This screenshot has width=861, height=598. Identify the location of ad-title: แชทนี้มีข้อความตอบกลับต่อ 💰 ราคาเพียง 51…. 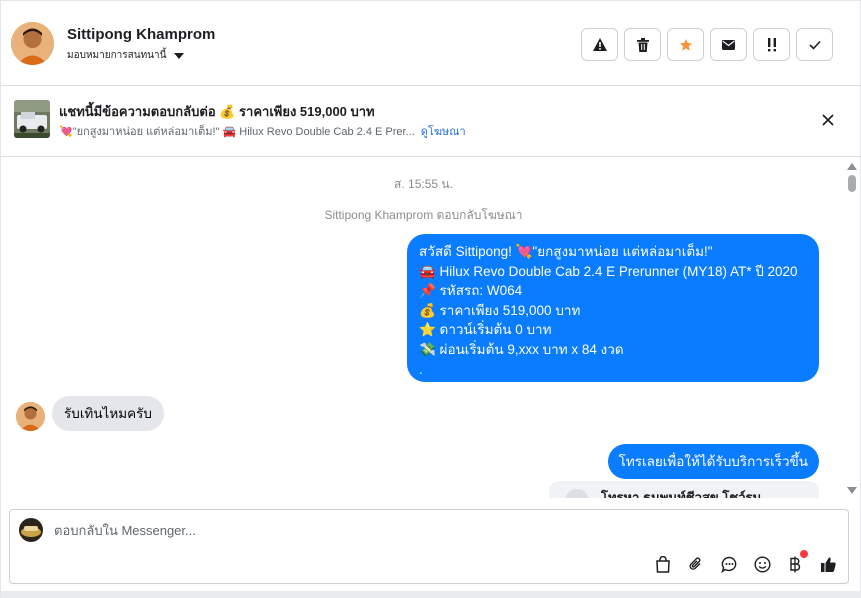
(217, 111).